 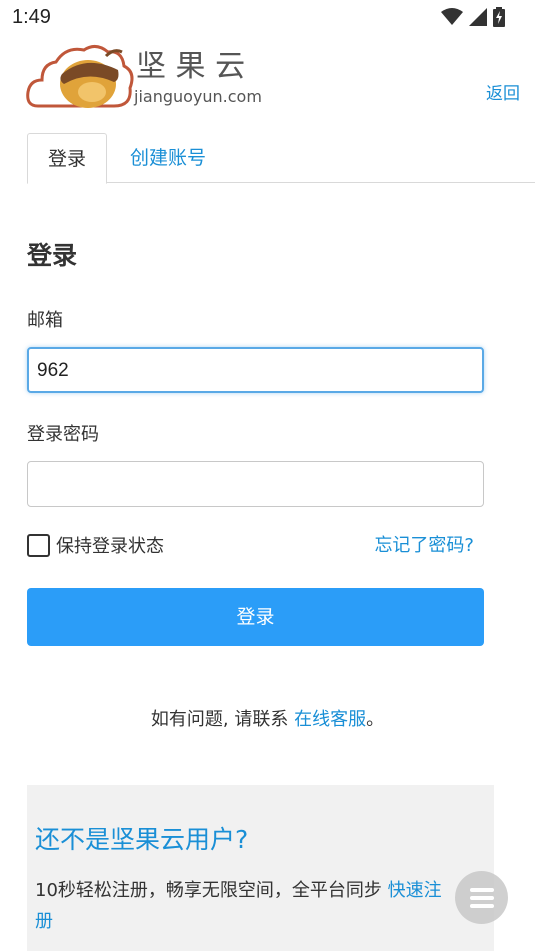 I want to click on forgot-password-link: 忘记了密码?, so click(x=424, y=544).